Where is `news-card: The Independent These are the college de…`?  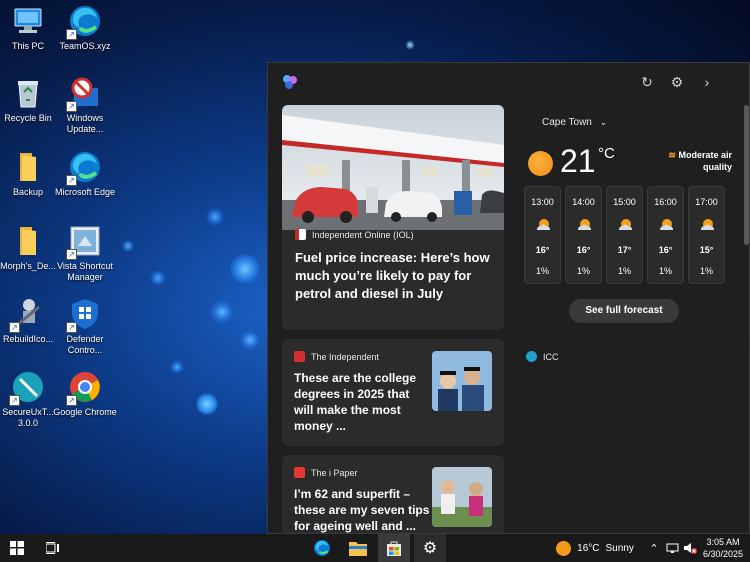
news-card: The Independent These are the college de… is located at coordinates (393, 392).